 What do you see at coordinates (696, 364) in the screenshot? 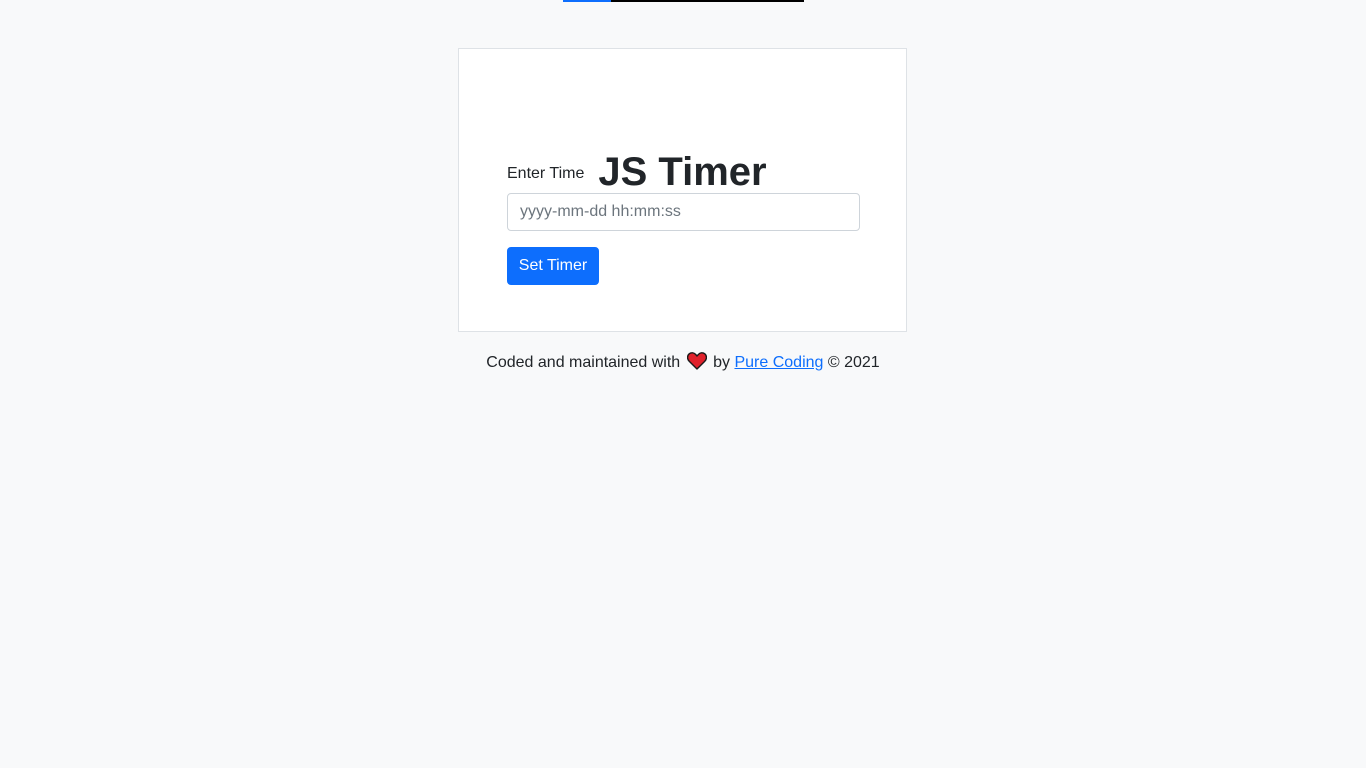
I see `heart-icon` at bounding box center [696, 364].